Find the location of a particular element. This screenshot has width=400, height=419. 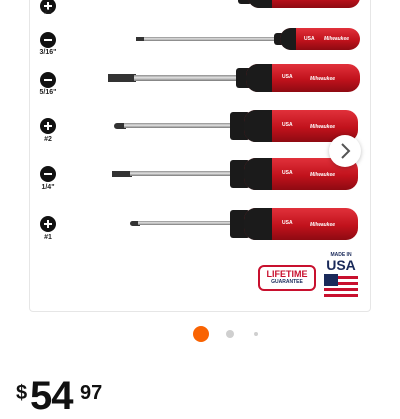

price-dollars: 54 is located at coordinates (51, 396).